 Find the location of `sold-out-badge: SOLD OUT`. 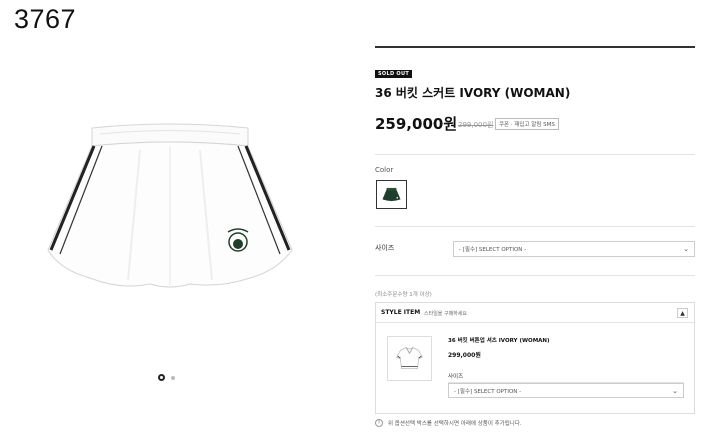

sold-out-badge: SOLD OUT is located at coordinates (394, 74).